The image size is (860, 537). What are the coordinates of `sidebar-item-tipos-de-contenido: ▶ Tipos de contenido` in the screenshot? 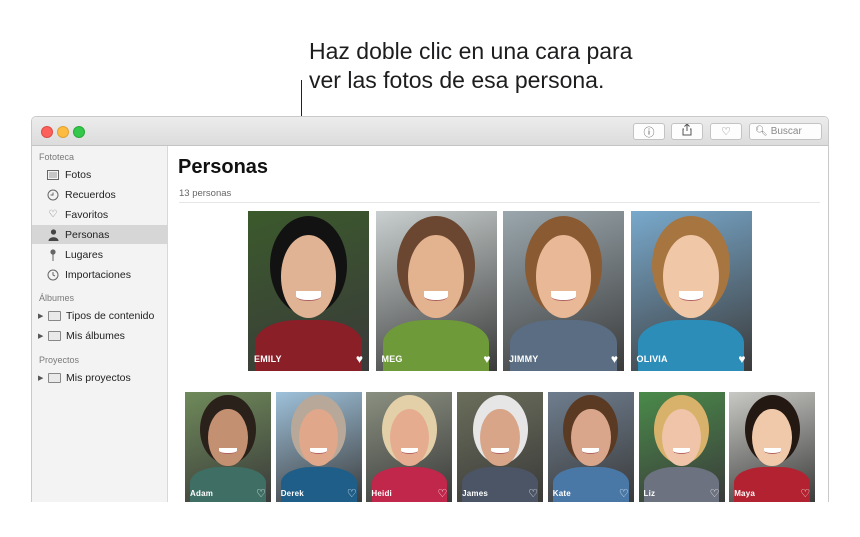 It's located at (100, 315).